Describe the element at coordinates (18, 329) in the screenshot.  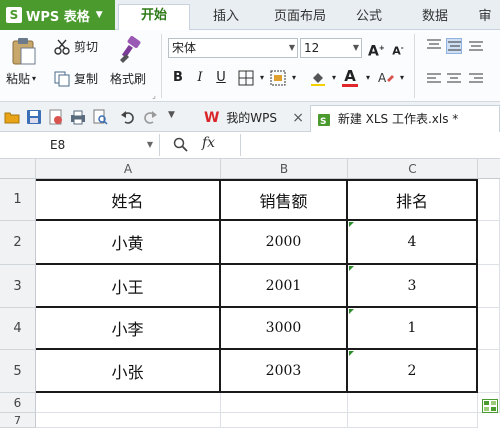
I see `row-header-4: 4` at that location.